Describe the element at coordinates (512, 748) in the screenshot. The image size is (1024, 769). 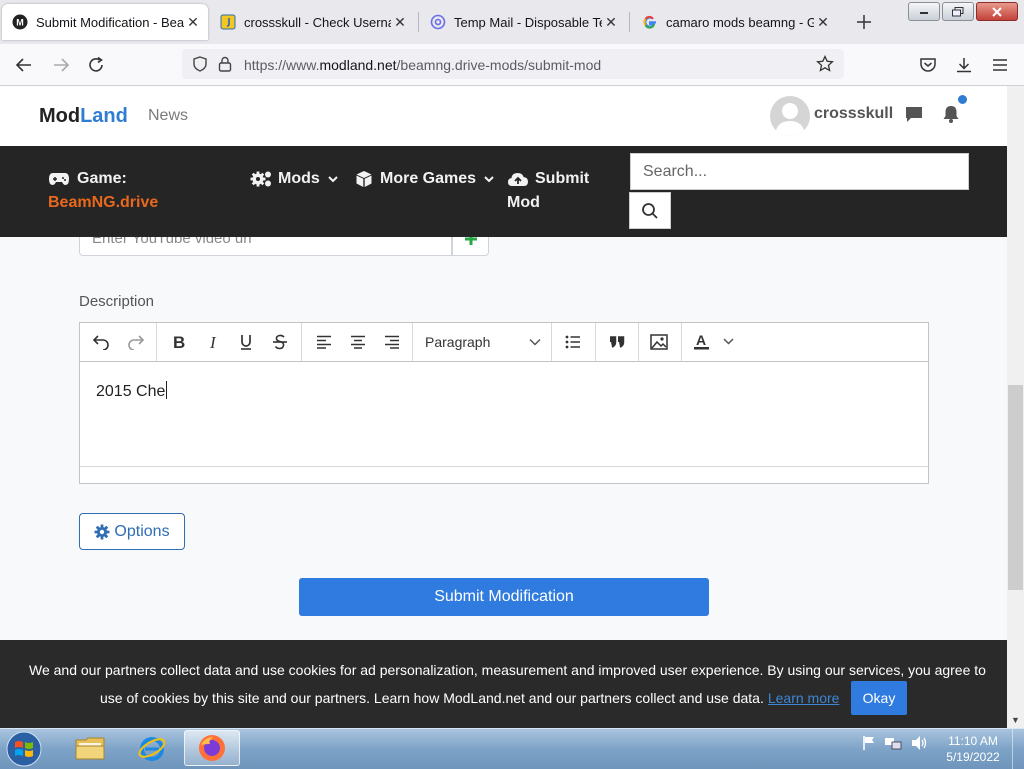
I see `windows-taskbar: 11:10 AM 5/19/2022` at that location.